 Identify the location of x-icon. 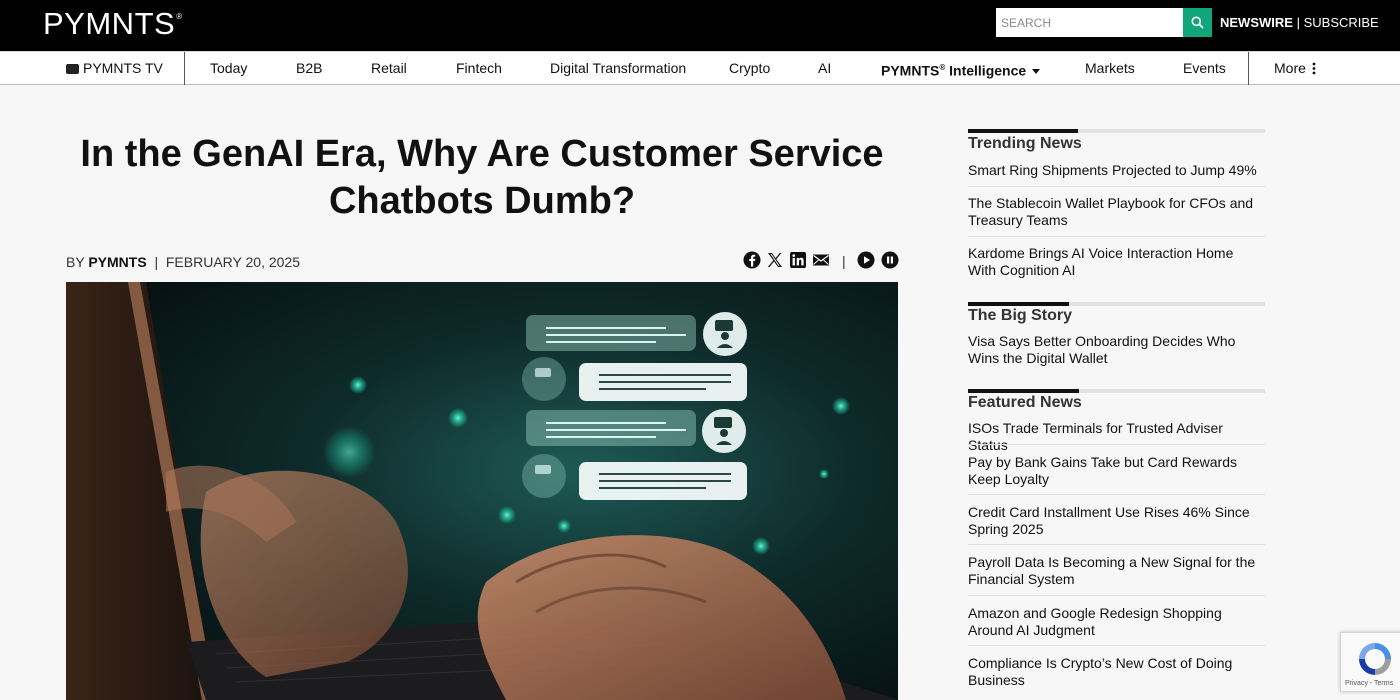
(775, 260).